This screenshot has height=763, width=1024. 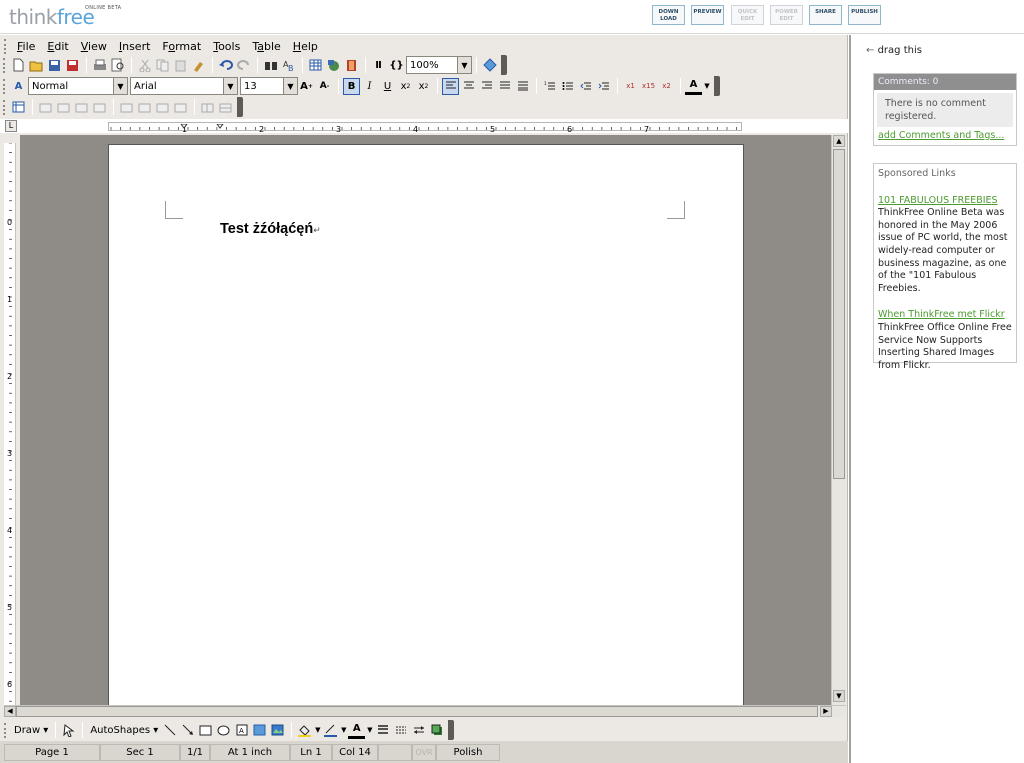 I want to click on font-color-icon: A, so click(x=693, y=86).